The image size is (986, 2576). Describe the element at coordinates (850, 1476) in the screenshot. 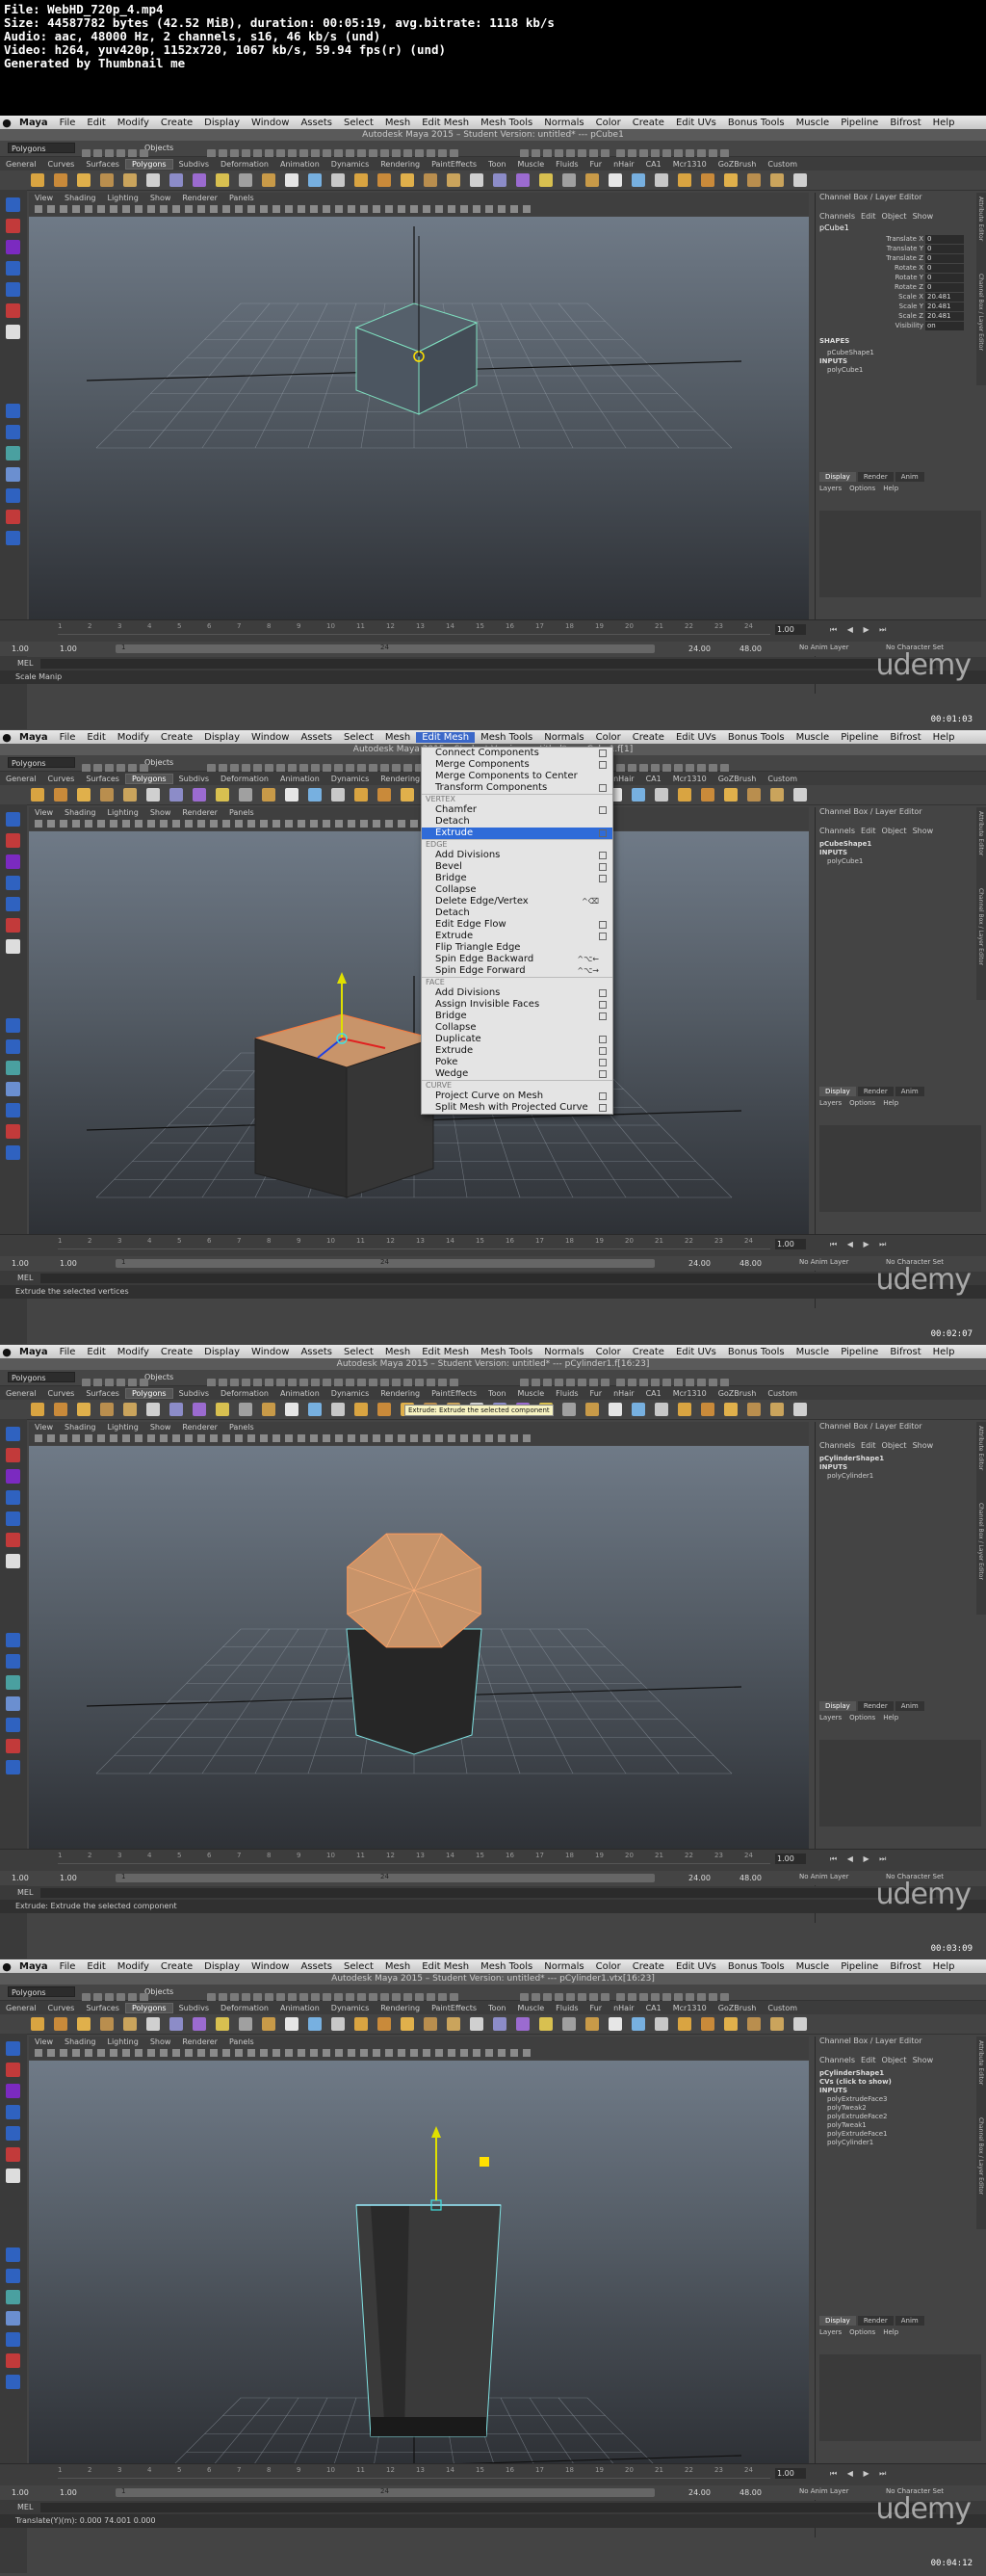

I see `shape-node: polyCylinder1` at that location.